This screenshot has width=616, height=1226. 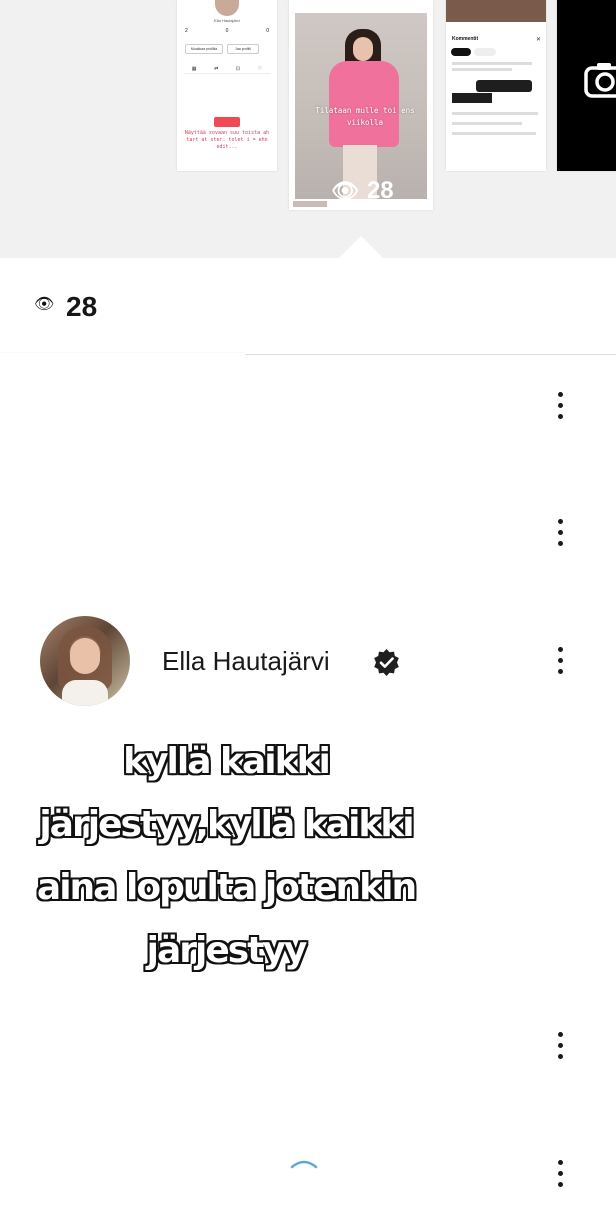 I want to click on profile-name: Ella Hautajärvi, so click(x=227, y=20).